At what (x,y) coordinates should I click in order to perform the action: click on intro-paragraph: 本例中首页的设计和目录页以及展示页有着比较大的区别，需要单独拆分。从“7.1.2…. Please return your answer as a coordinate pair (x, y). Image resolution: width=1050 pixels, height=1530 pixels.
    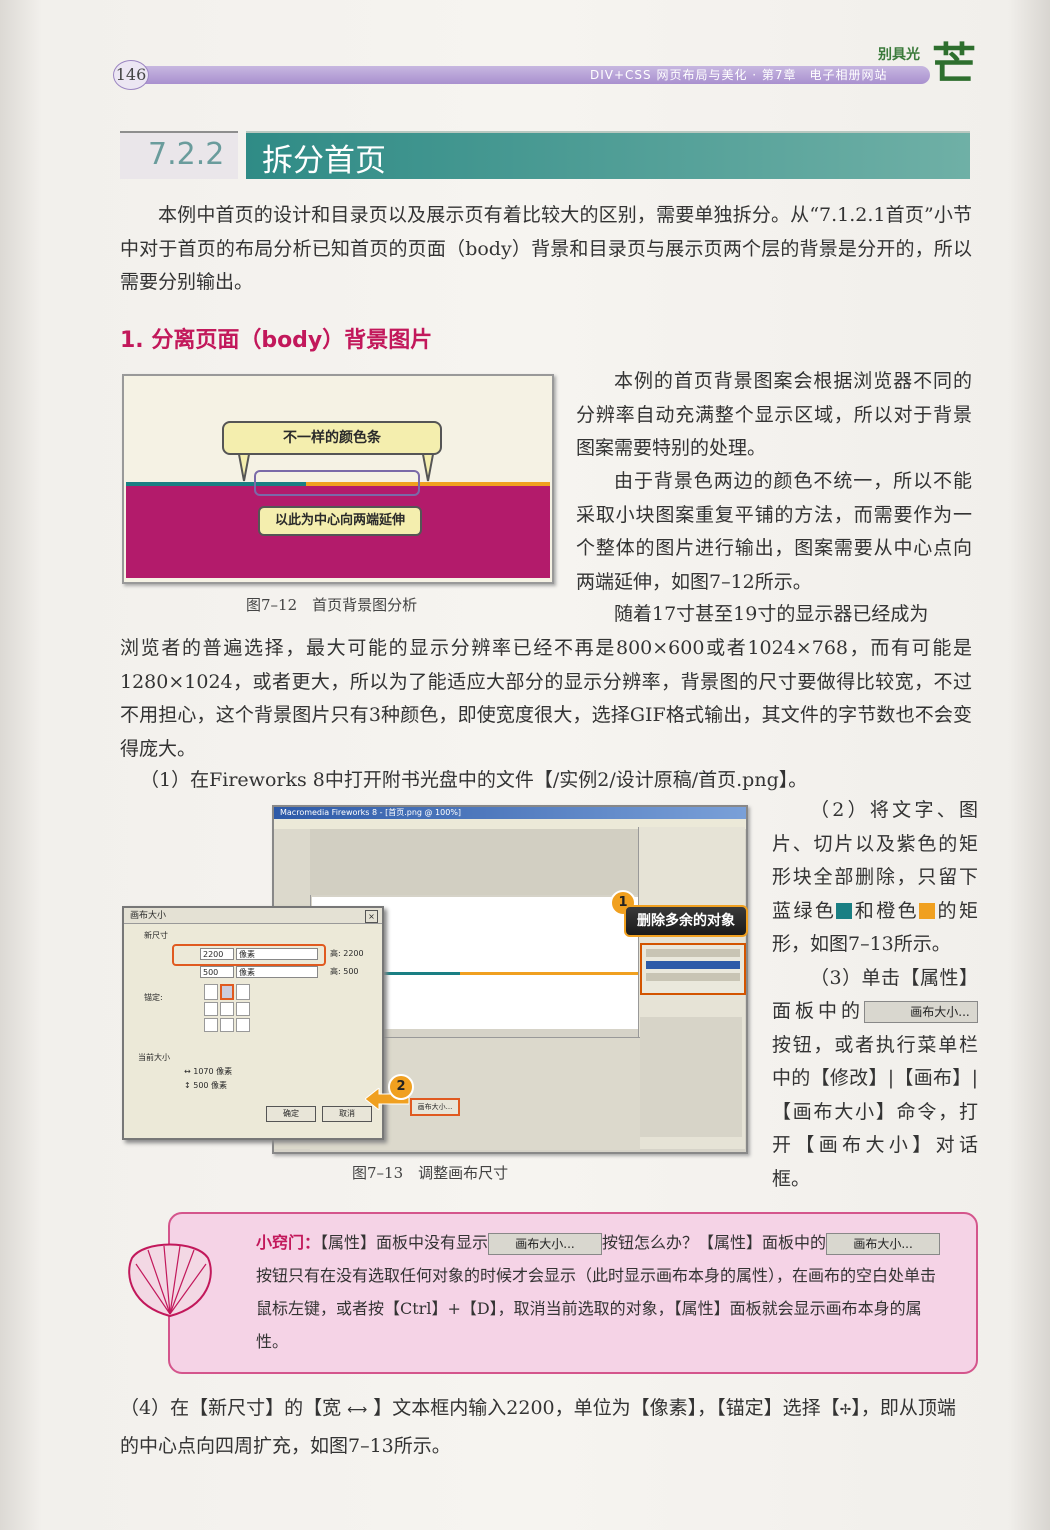
    Looking at the image, I should click on (546, 248).